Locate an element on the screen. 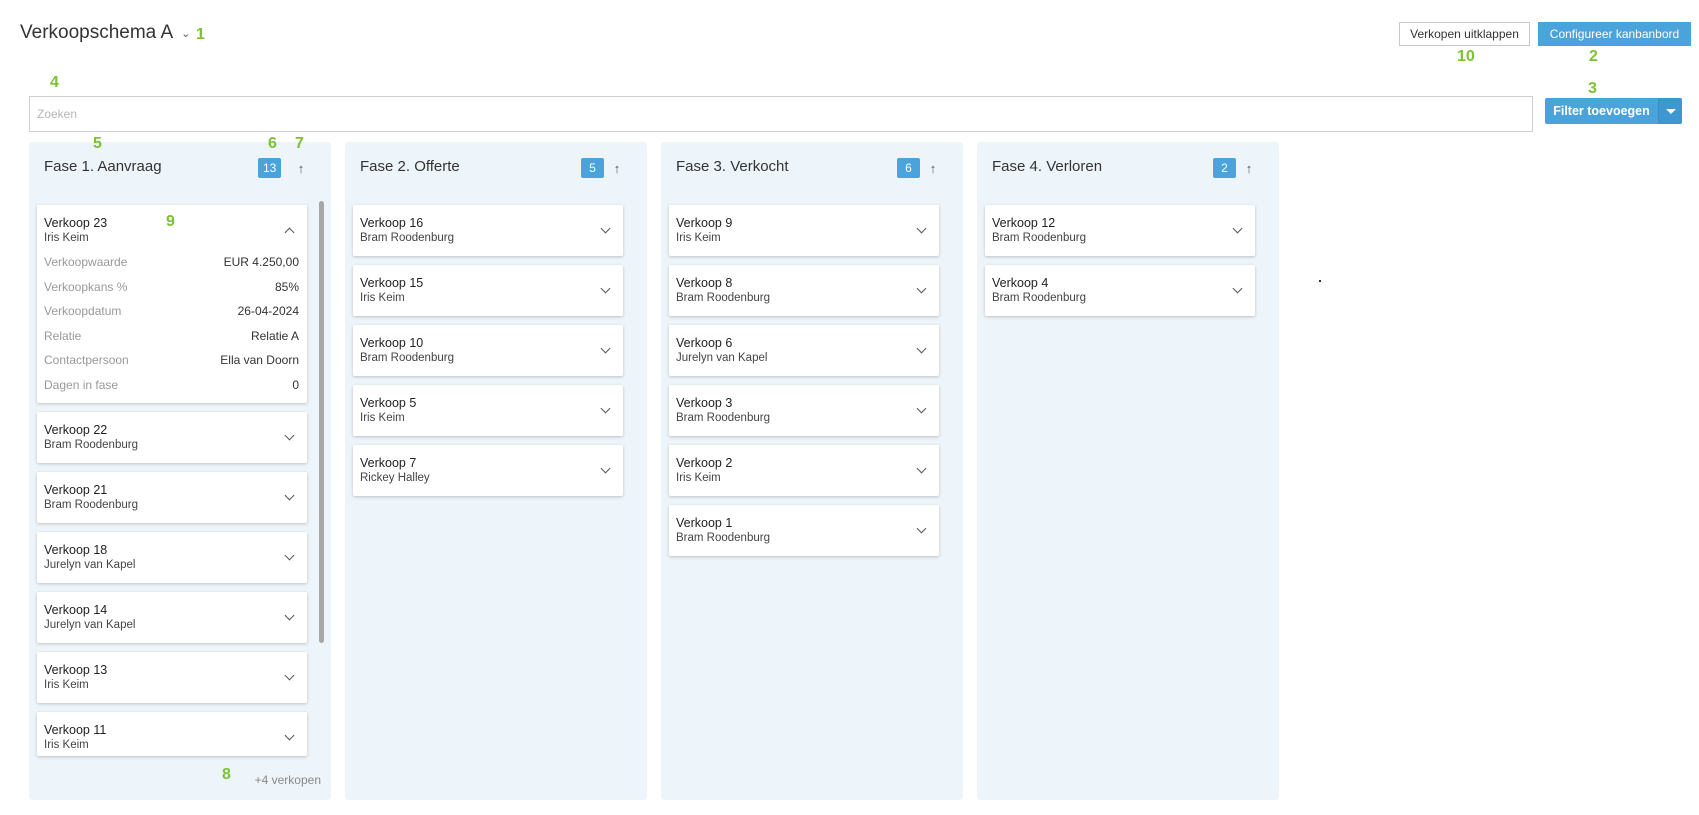 The image size is (1699, 815). add-filter-label: Filter toevoegen is located at coordinates (1601, 111).